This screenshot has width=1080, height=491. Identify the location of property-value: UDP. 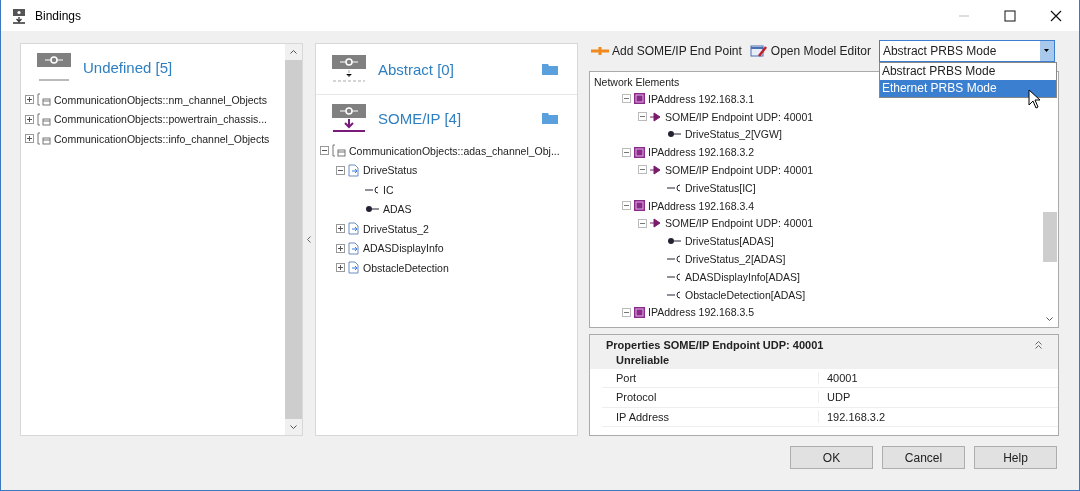
(838, 397).